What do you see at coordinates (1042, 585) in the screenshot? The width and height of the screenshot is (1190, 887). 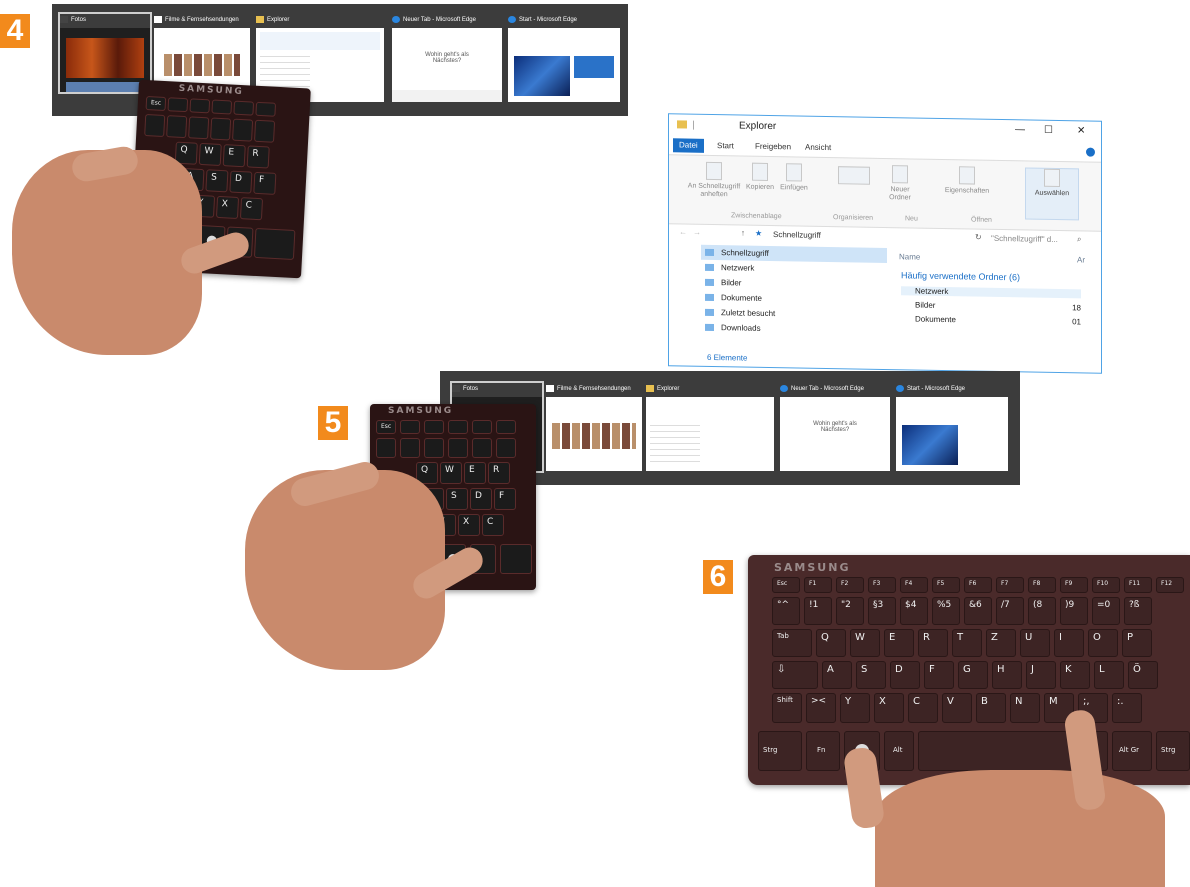 I see `key-f8: F8` at bounding box center [1042, 585].